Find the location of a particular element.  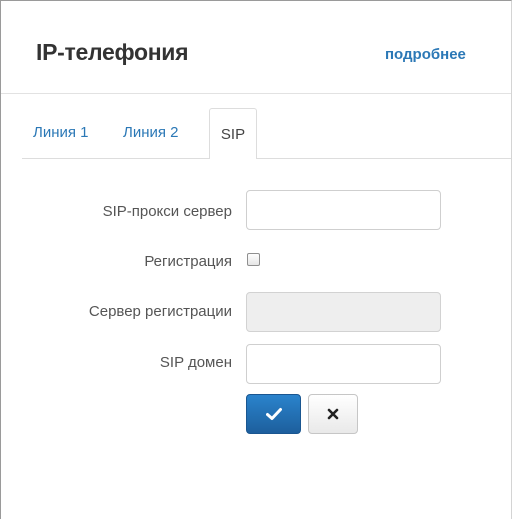

registration-checkbox is located at coordinates (253, 259).